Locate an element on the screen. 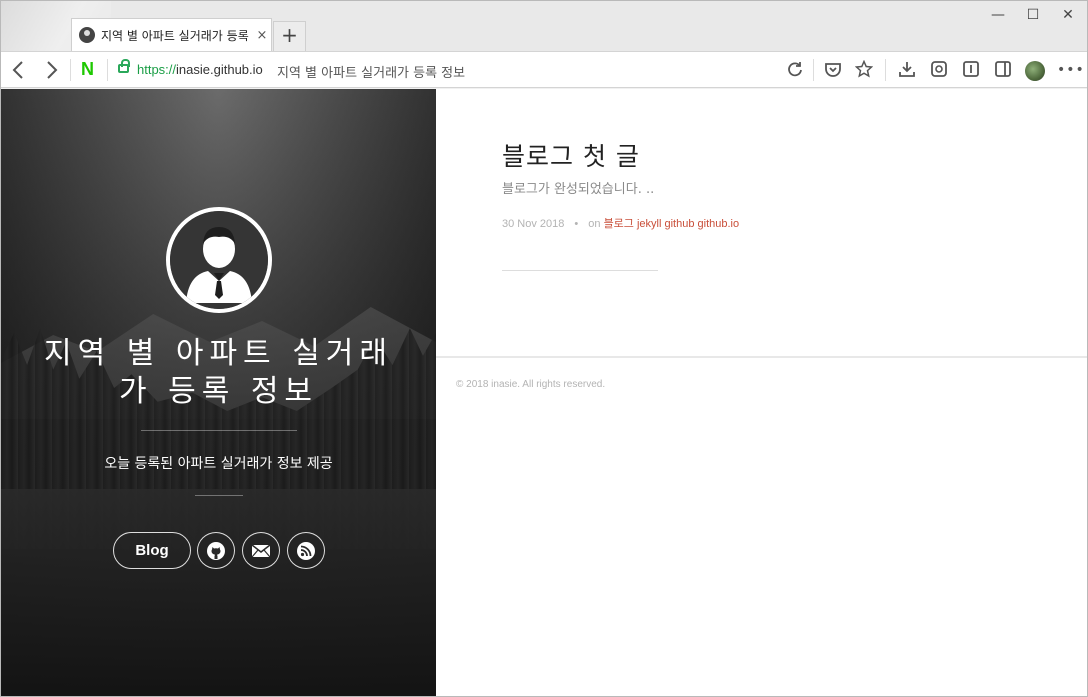  subtitle-divider is located at coordinates (219, 495).